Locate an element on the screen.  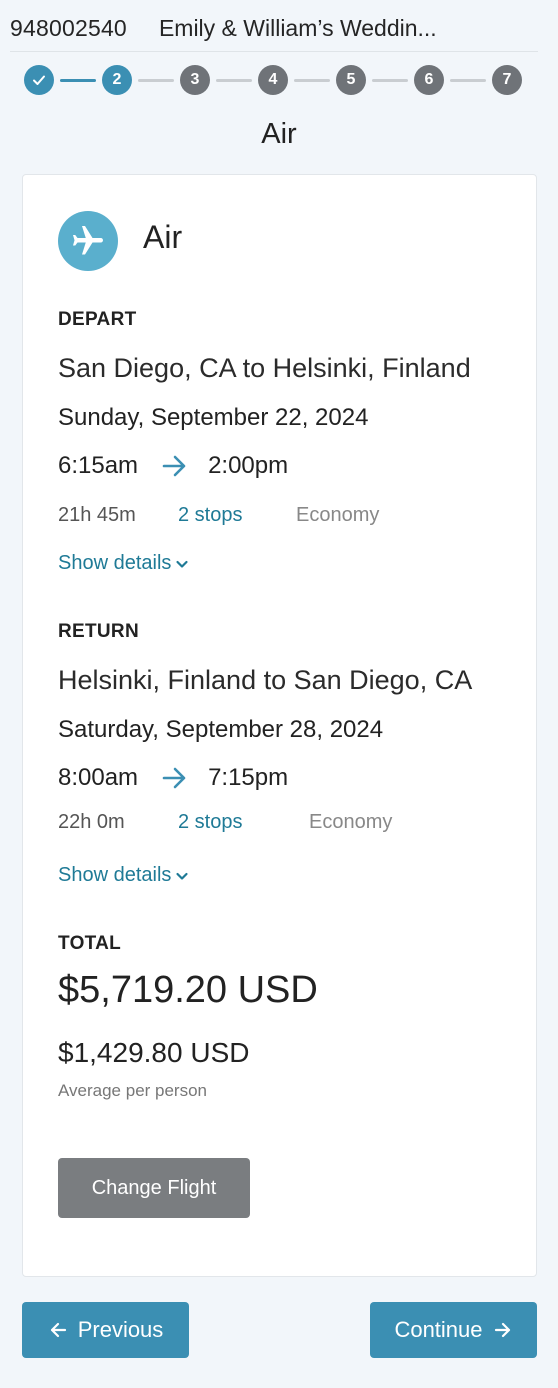
step-3: 3 is located at coordinates (195, 80).